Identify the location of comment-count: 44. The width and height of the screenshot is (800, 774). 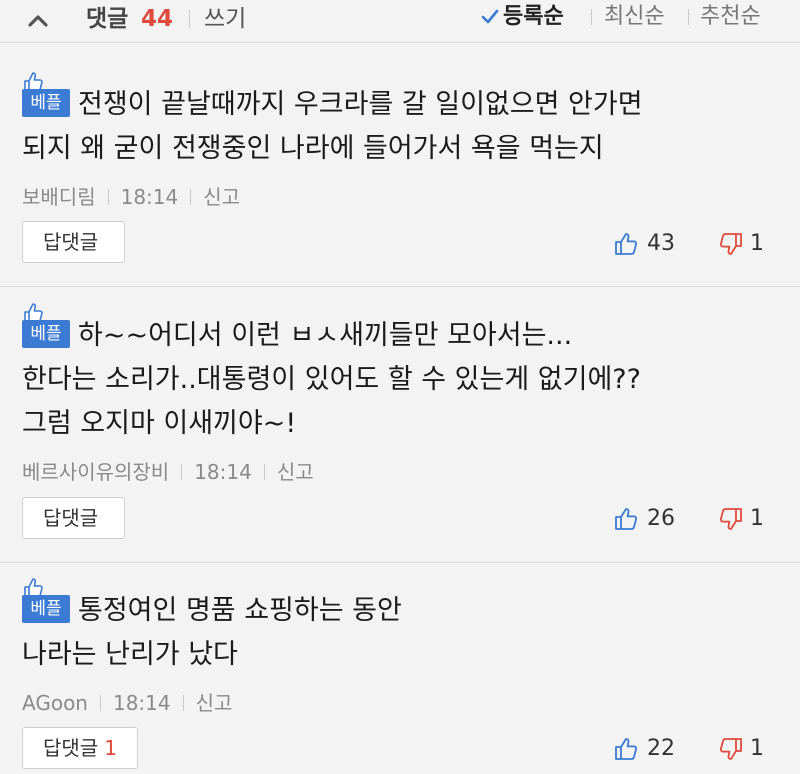
(157, 19).